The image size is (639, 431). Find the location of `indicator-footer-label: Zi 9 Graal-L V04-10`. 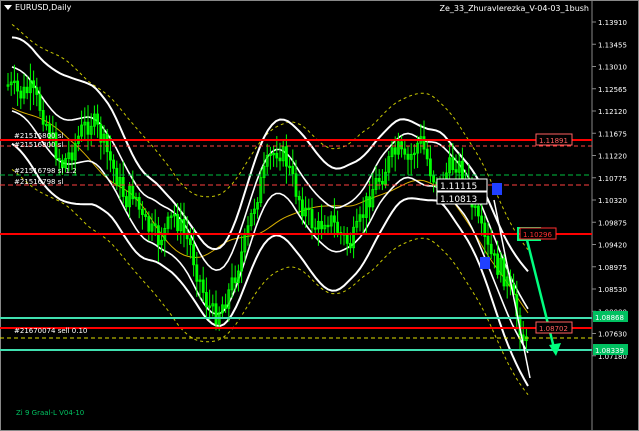

indicator-footer-label: Zi 9 Graal-L V04-10 is located at coordinates (50, 413).